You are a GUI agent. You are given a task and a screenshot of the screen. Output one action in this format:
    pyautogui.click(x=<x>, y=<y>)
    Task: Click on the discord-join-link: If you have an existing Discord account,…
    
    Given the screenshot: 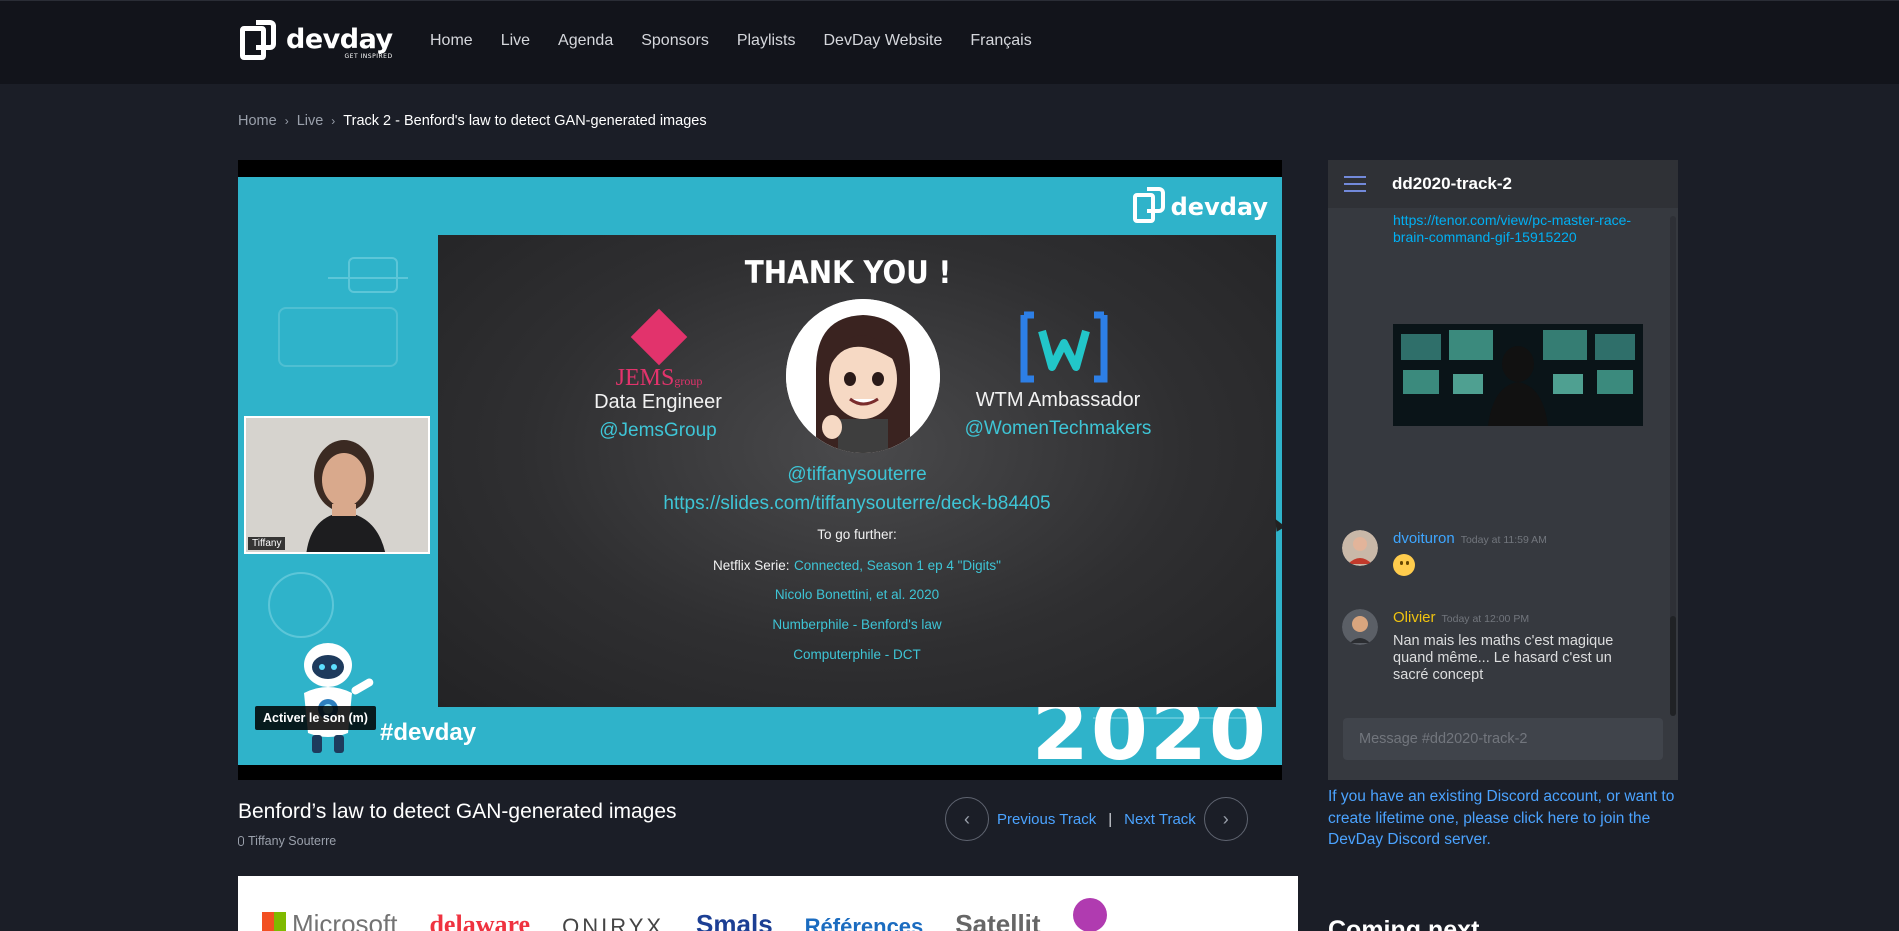 What is the action you would take?
    pyautogui.click(x=1508, y=818)
    